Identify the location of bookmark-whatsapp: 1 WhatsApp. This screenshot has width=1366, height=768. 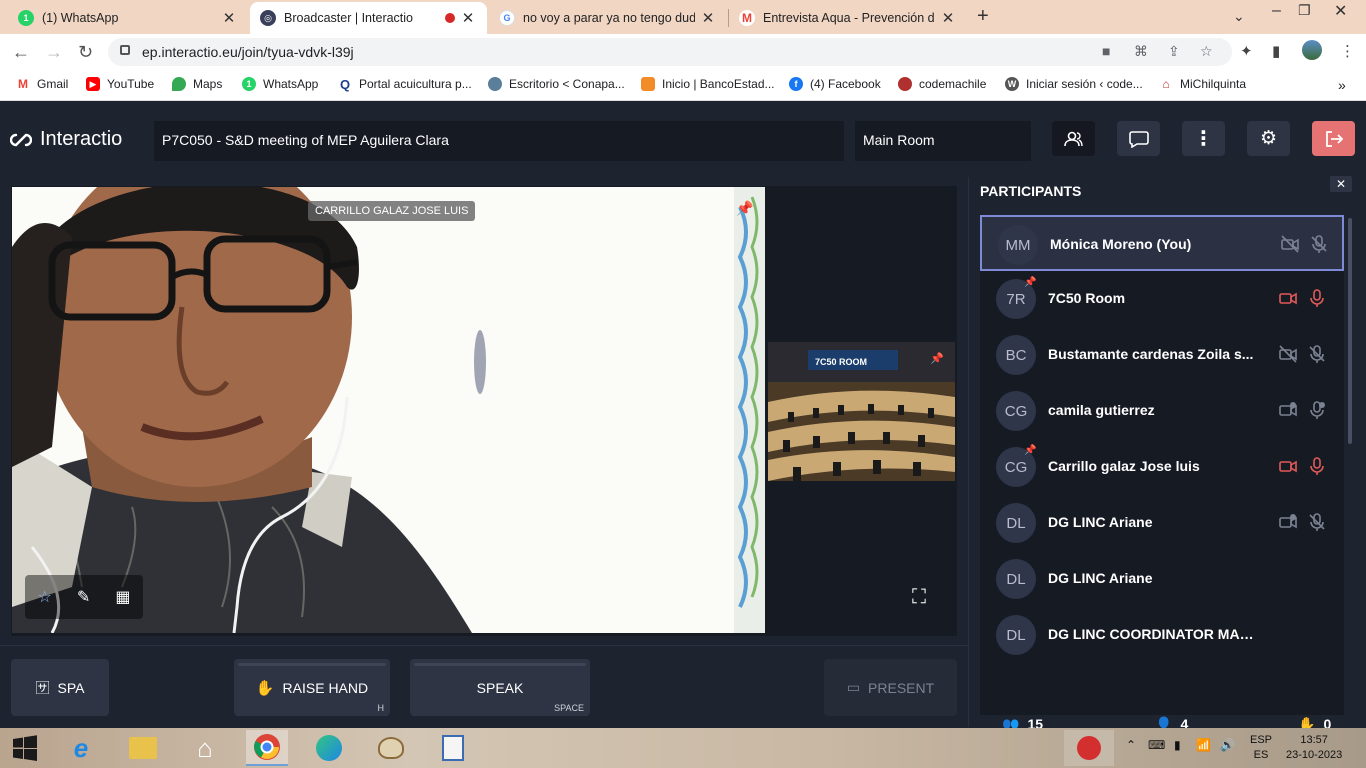
(280, 84).